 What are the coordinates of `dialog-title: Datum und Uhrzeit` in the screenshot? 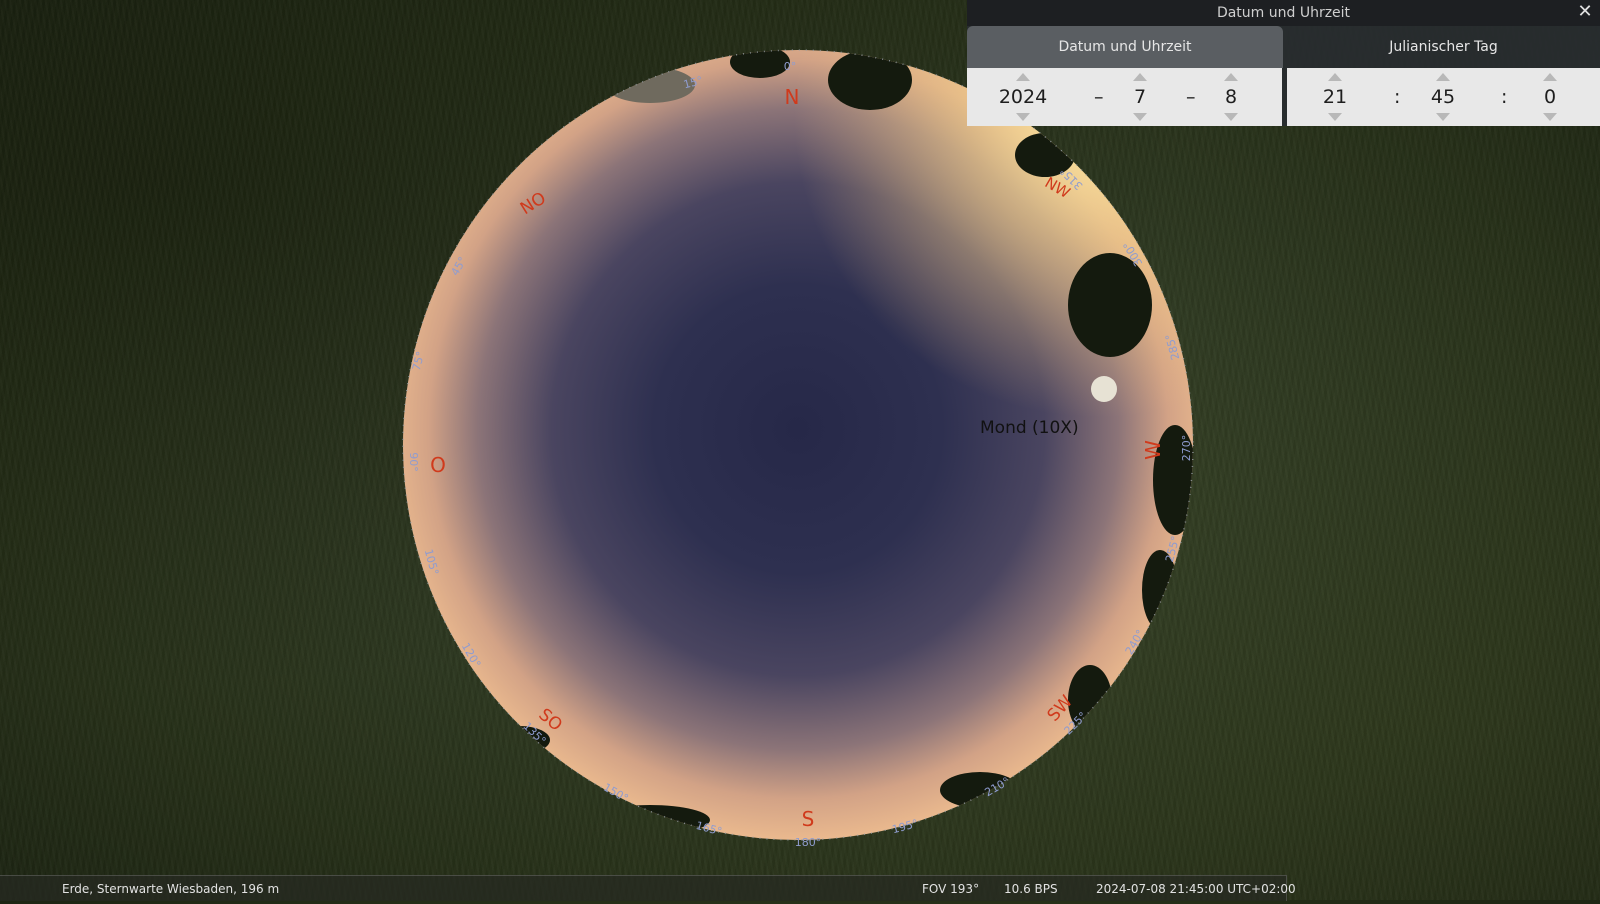 It's located at (1283, 13).